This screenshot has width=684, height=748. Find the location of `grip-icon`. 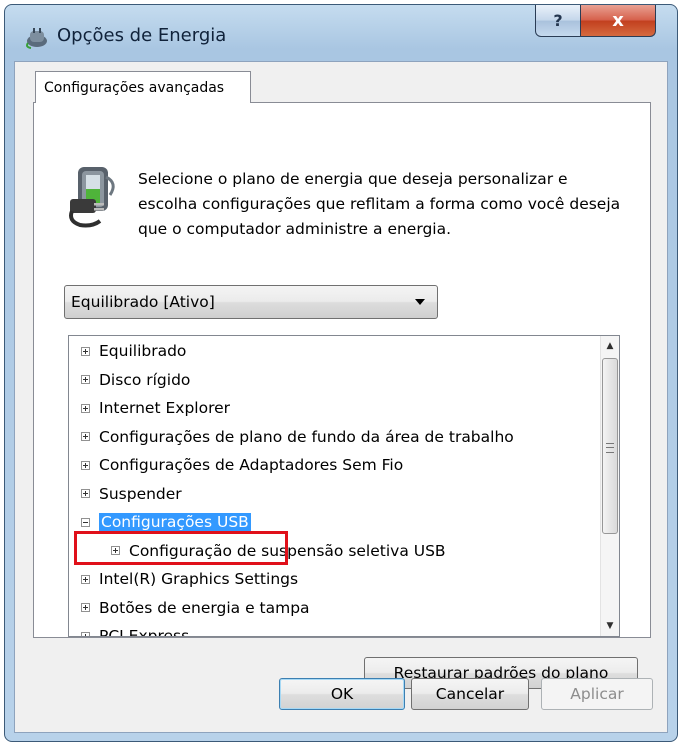

grip-icon is located at coordinates (610, 448).